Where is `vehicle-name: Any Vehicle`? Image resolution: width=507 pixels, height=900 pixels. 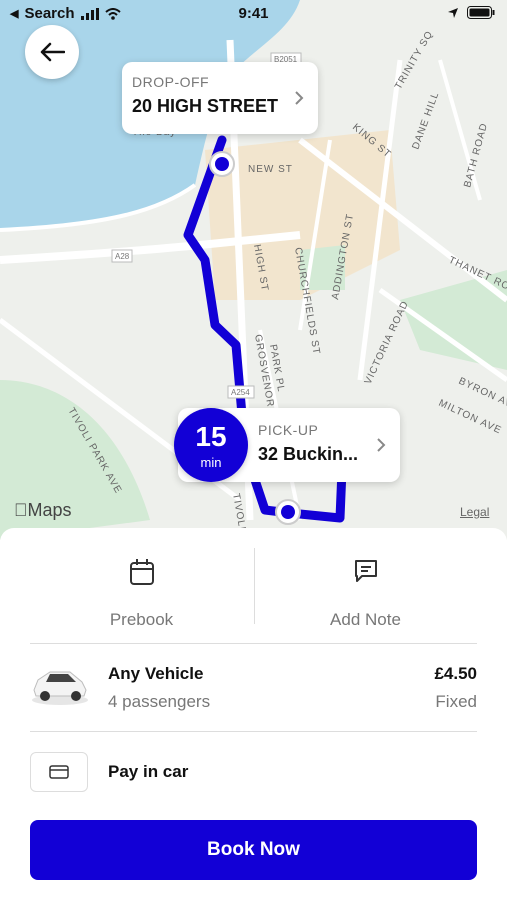
vehicle-name: Any Vehicle is located at coordinates (156, 673).